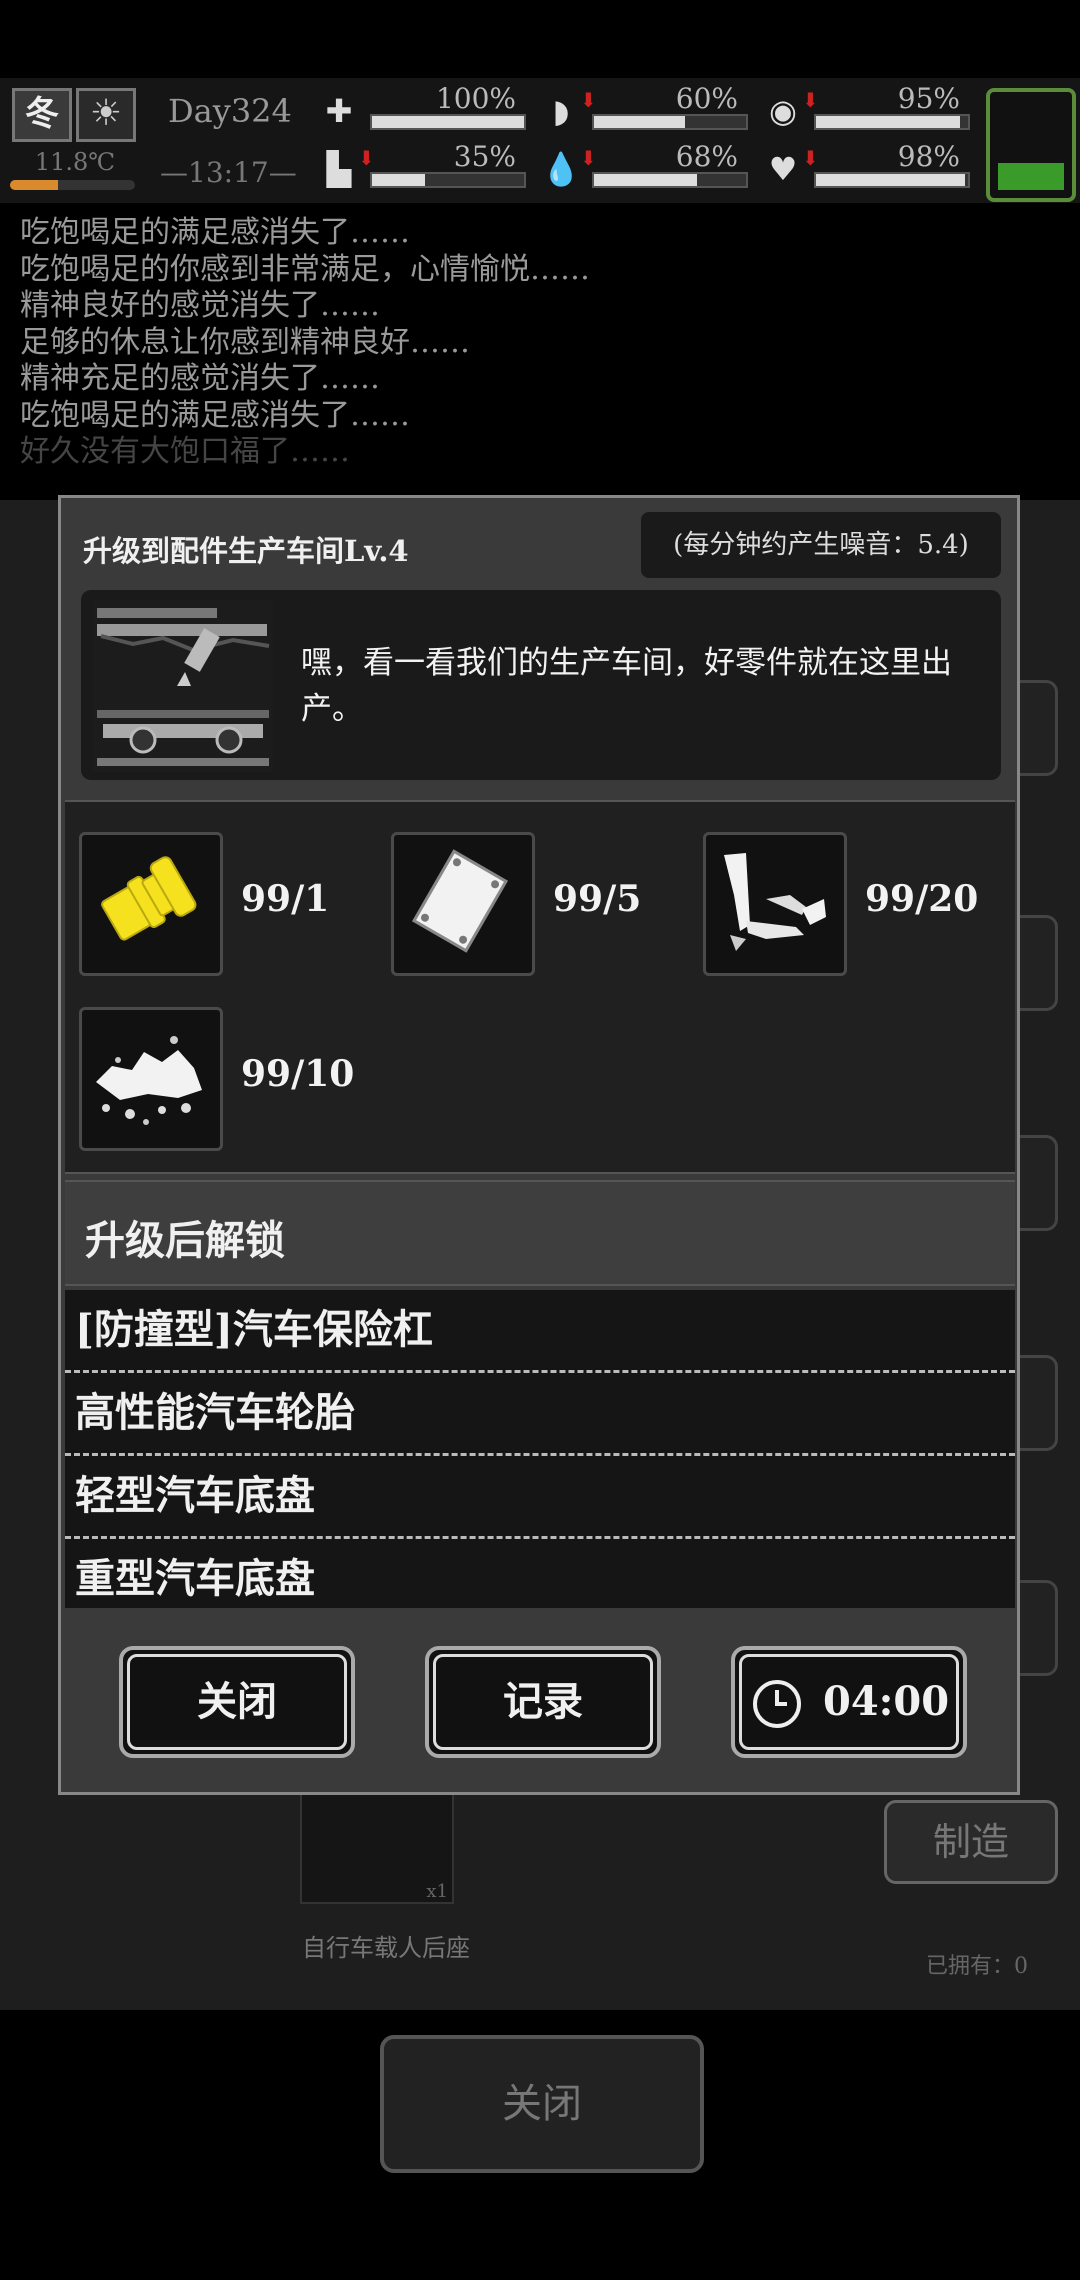  What do you see at coordinates (339, 111) in the screenshot?
I see `health-icon: ✚` at bounding box center [339, 111].